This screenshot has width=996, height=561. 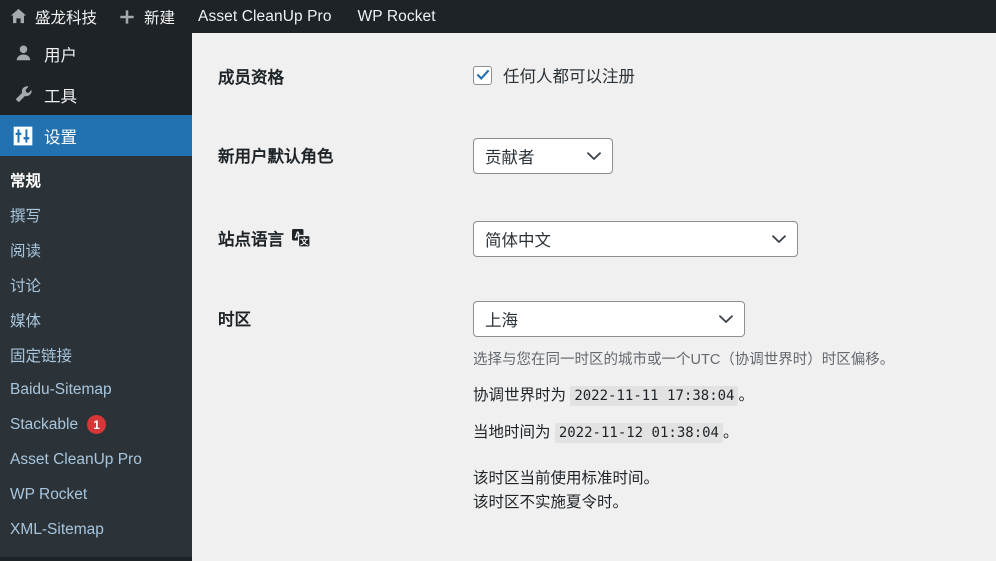 I want to click on timezone-utc-time: 2022-11-11 17:38:04, so click(x=654, y=395).